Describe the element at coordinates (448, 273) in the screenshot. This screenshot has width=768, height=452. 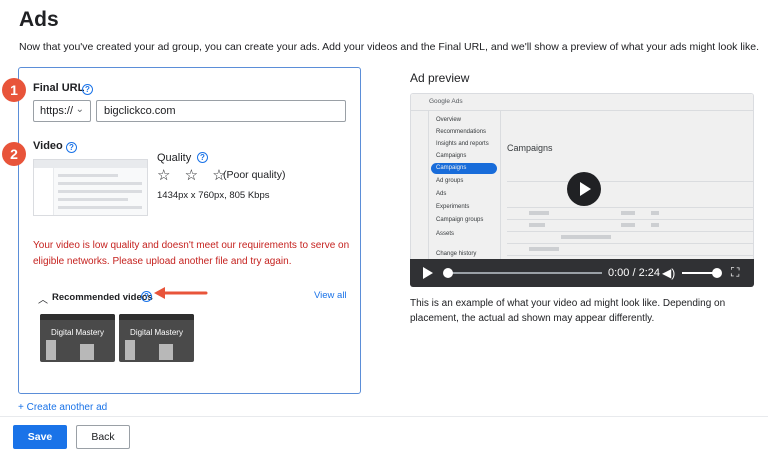
I see `seek-handle` at that location.